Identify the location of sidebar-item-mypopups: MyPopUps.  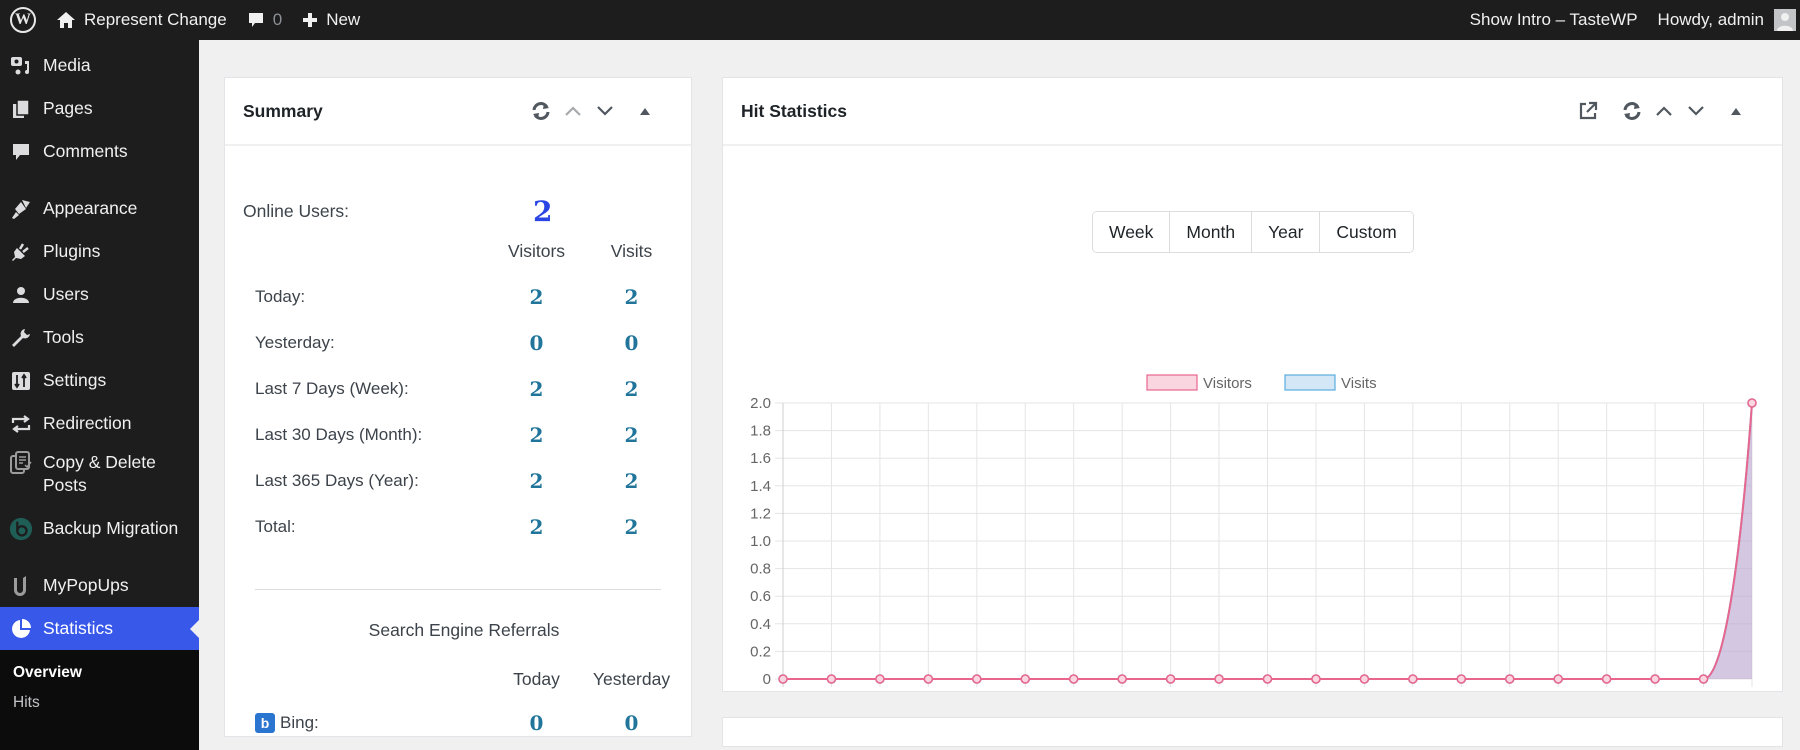
(99, 585).